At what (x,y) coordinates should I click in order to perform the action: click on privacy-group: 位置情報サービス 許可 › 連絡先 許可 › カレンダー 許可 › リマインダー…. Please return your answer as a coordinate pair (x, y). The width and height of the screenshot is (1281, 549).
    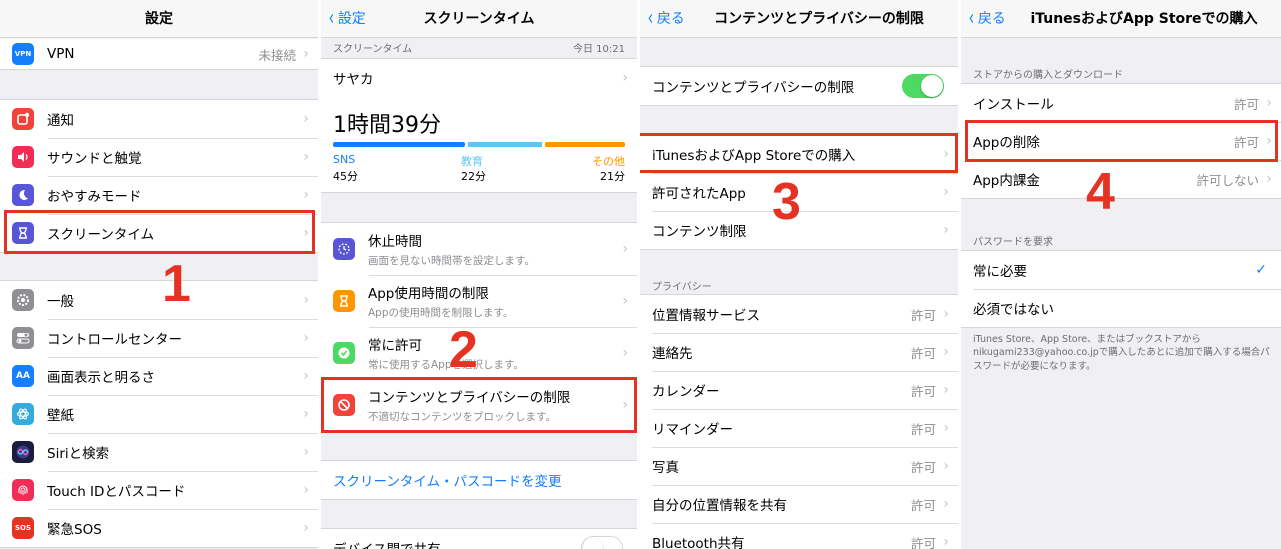
    Looking at the image, I should click on (799, 421).